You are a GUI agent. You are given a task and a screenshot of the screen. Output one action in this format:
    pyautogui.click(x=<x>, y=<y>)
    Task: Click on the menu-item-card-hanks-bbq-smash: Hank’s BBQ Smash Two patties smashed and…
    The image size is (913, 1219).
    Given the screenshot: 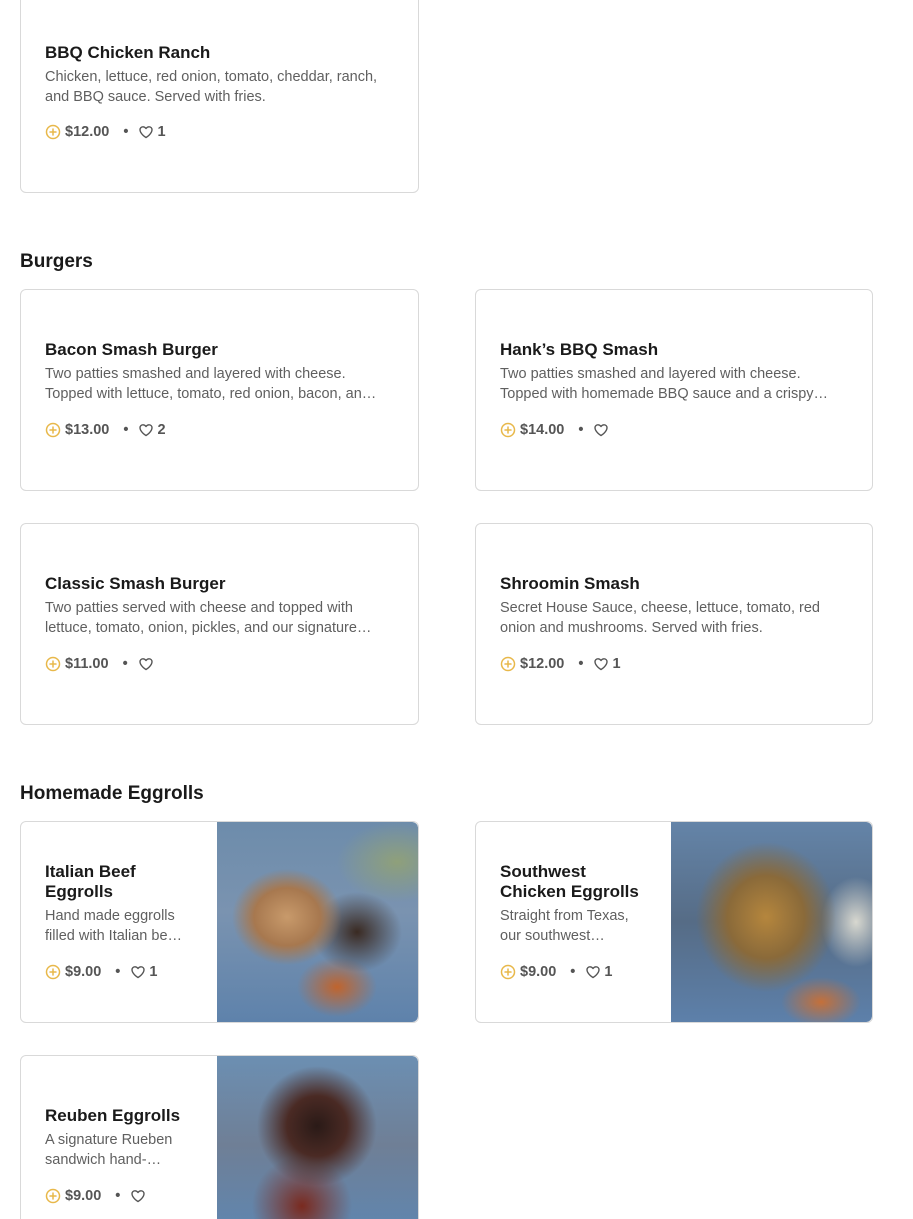 What is the action you would take?
    pyautogui.click(x=674, y=390)
    